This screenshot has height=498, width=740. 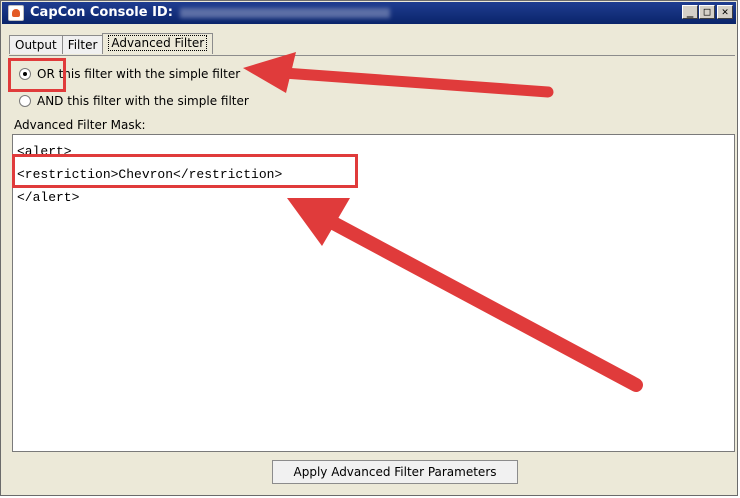 I want to click on arrow-to-or-option, so click(x=398, y=75).